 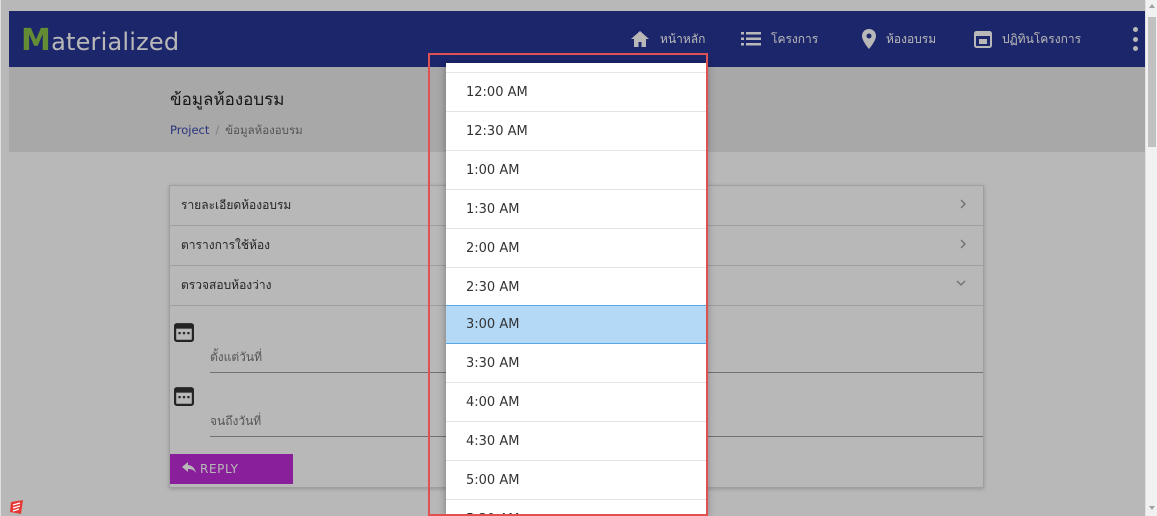 What do you see at coordinates (576, 92) in the screenshot?
I see `time-option: 12:00 AM` at bounding box center [576, 92].